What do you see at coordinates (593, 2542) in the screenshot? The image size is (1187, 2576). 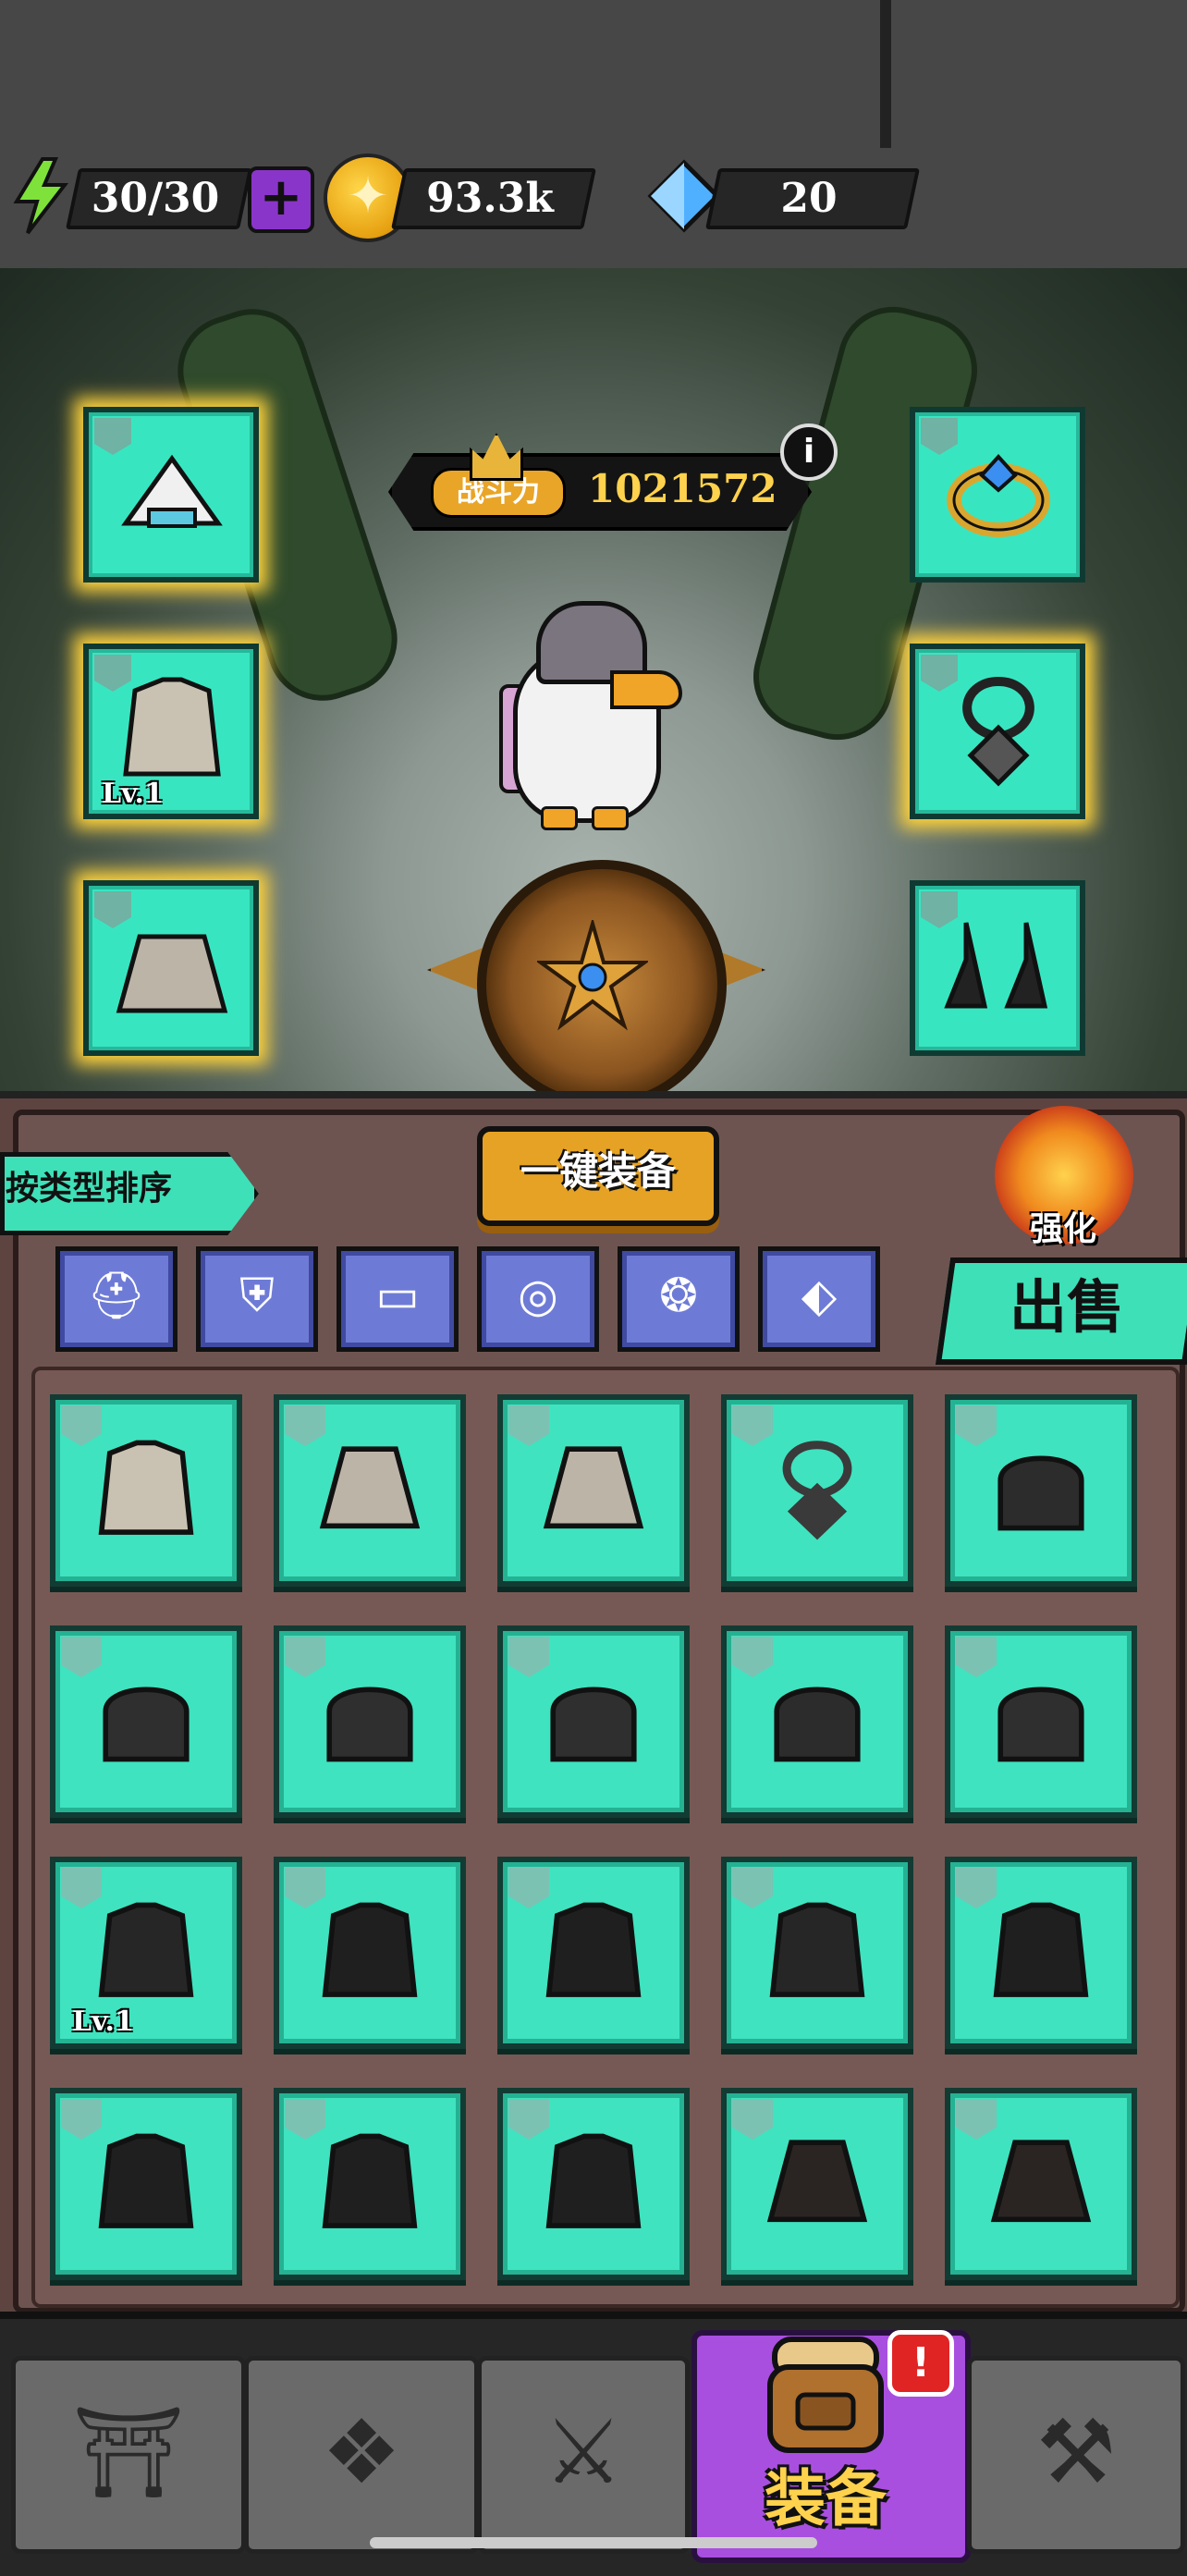 I see `home-indicator` at bounding box center [593, 2542].